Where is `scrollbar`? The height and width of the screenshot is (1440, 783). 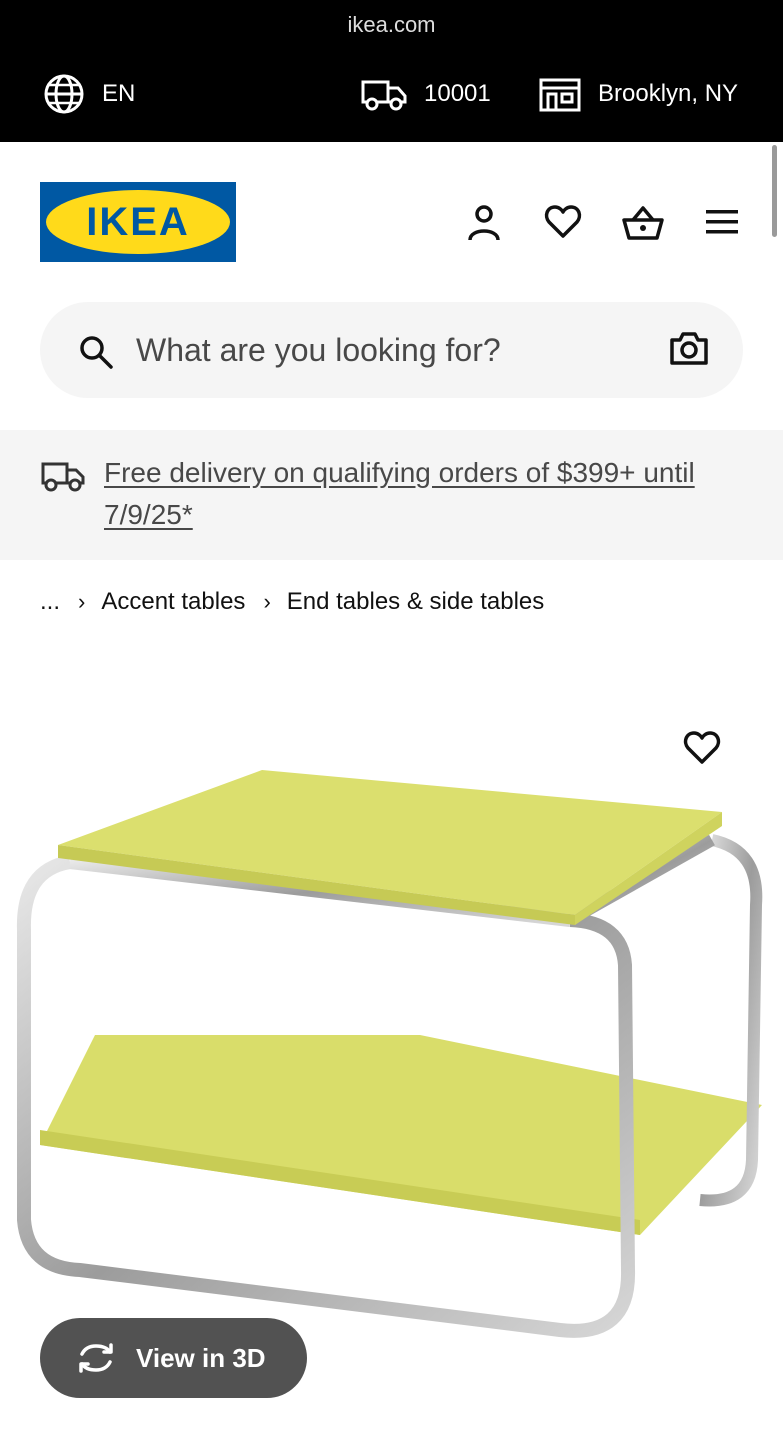 scrollbar is located at coordinates (774, 191).